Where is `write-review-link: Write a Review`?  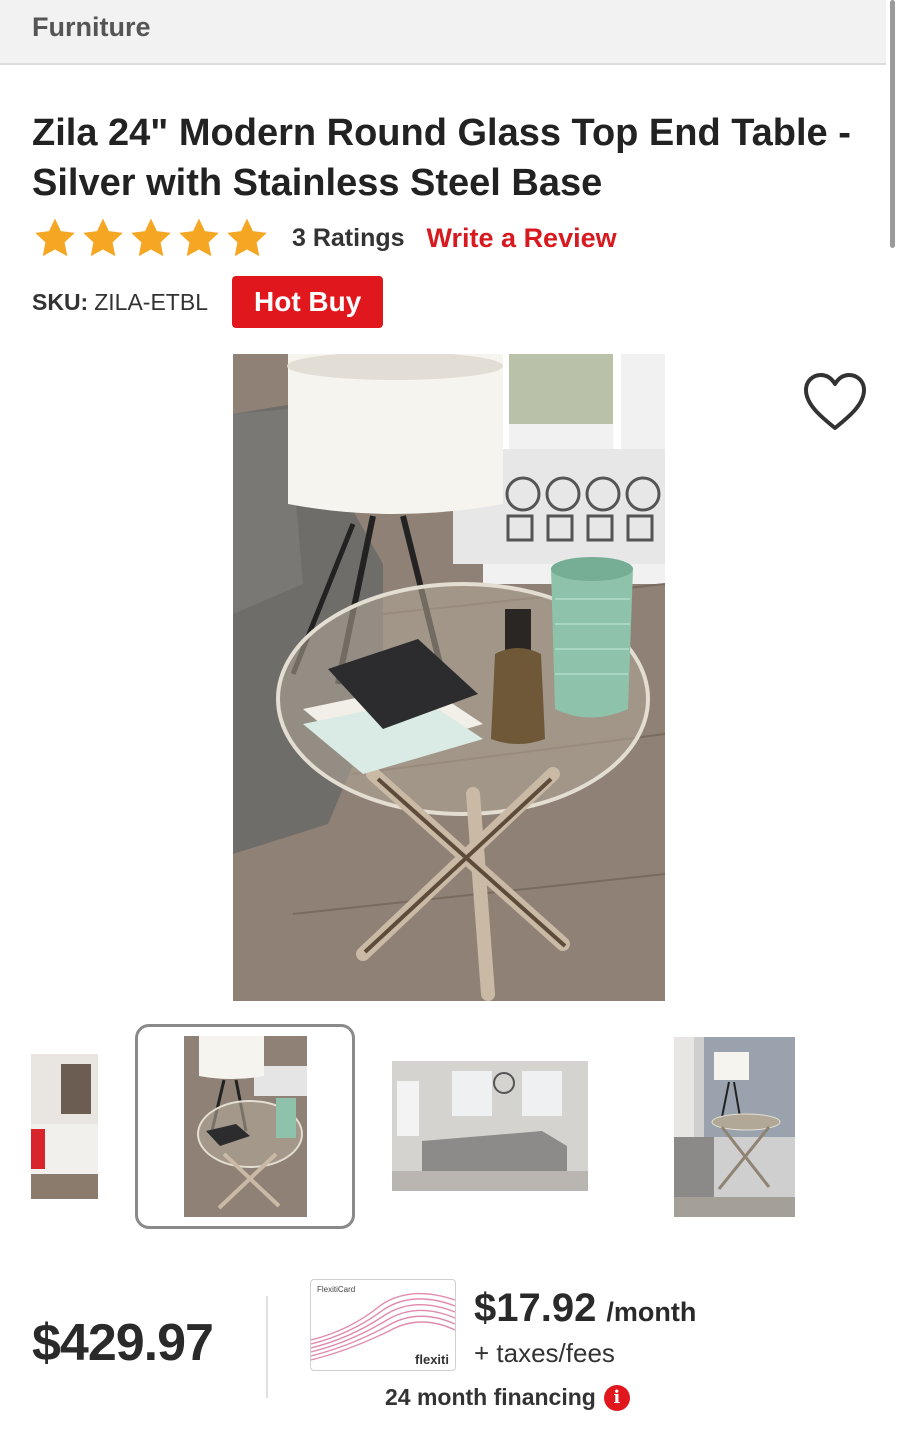
write-review-link: Write a Review is located at coordinates (522, 238).